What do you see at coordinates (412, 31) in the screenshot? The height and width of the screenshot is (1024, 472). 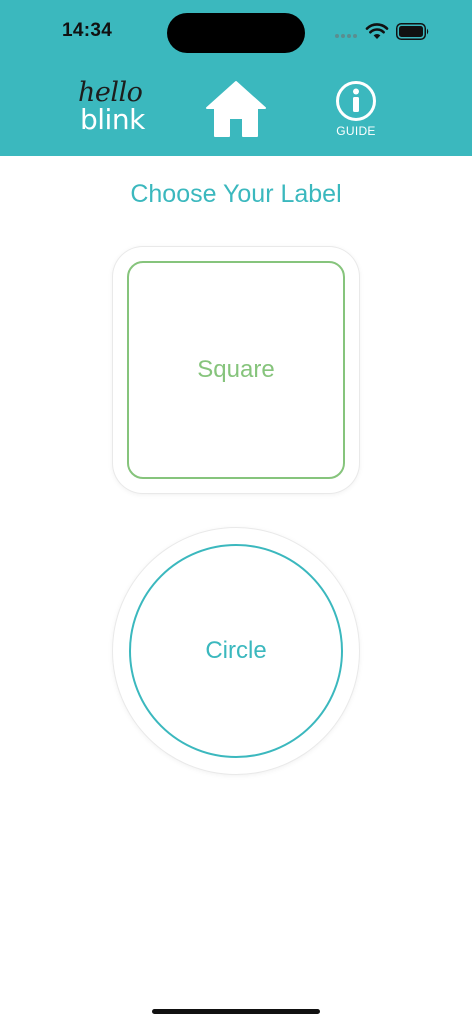 I see `battery-icon` at bounding box center [412, 31].